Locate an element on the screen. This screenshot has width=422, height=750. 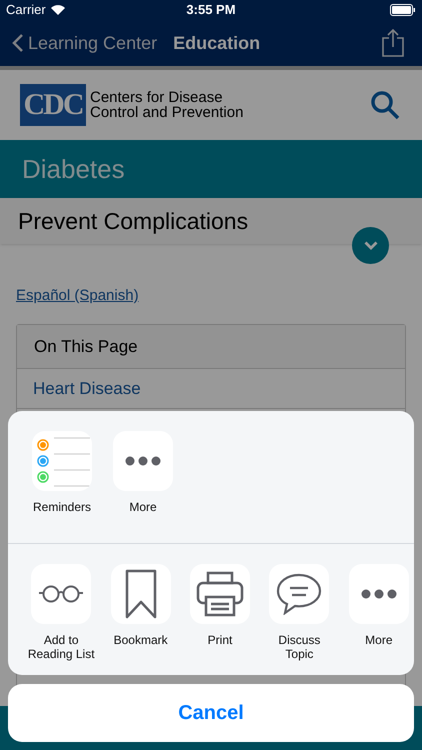
nav-title: Education is located at coordinates (216, 43).